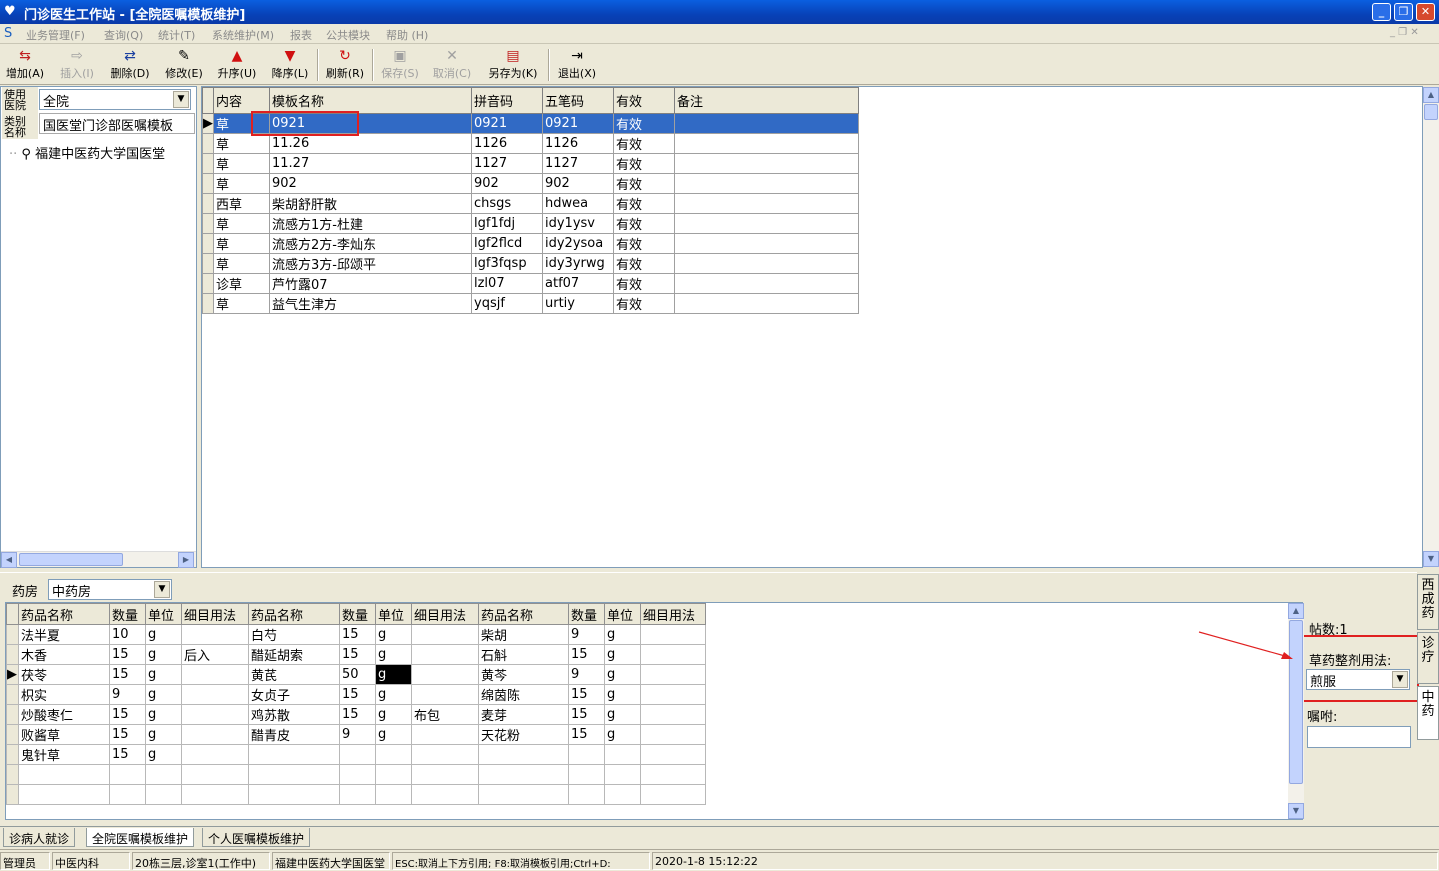 Image resolution: width=1439 pixels, height=871 pixels. Describe the element at coordinates (64, 634) in the screenshot. I see `table-cell: 法半夏` at that location.